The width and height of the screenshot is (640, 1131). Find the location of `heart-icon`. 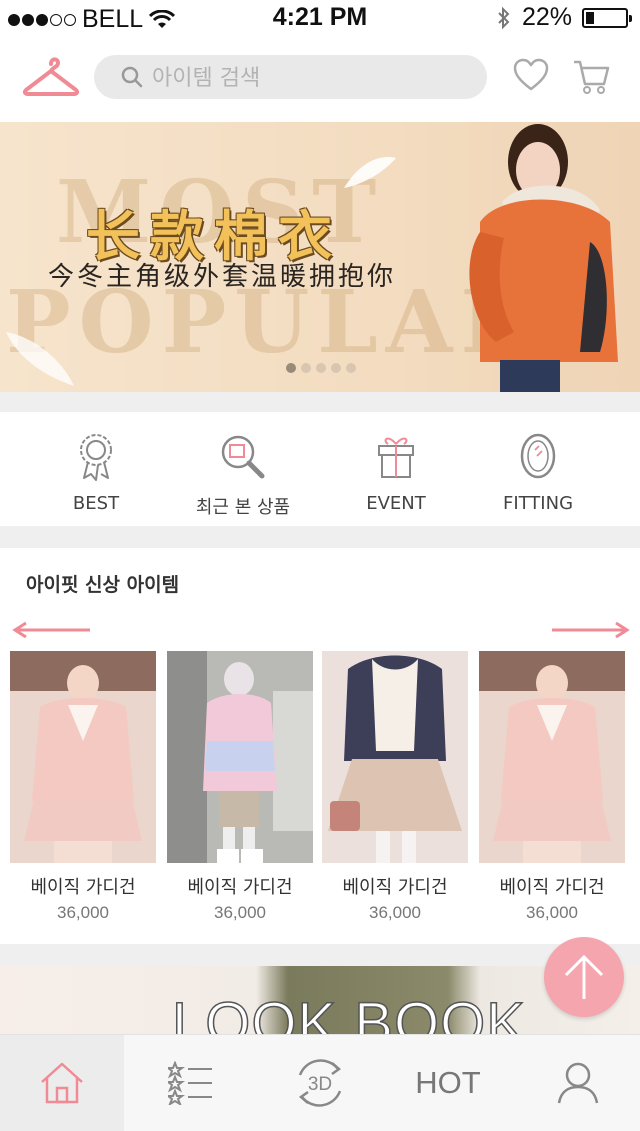

heart-icon is located at coordinates (531, 75).